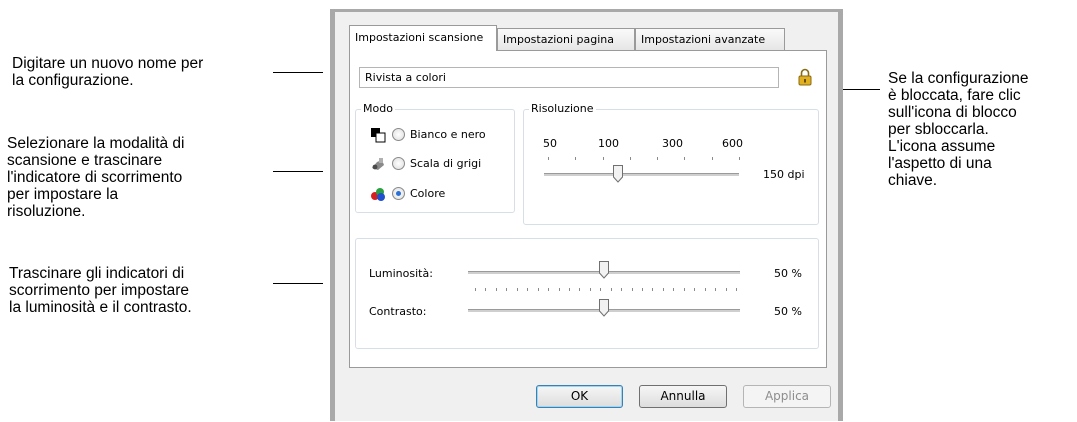  Describe the element at coordinates (805, 77) in the screenshot. I see `lock-icon` at that location.